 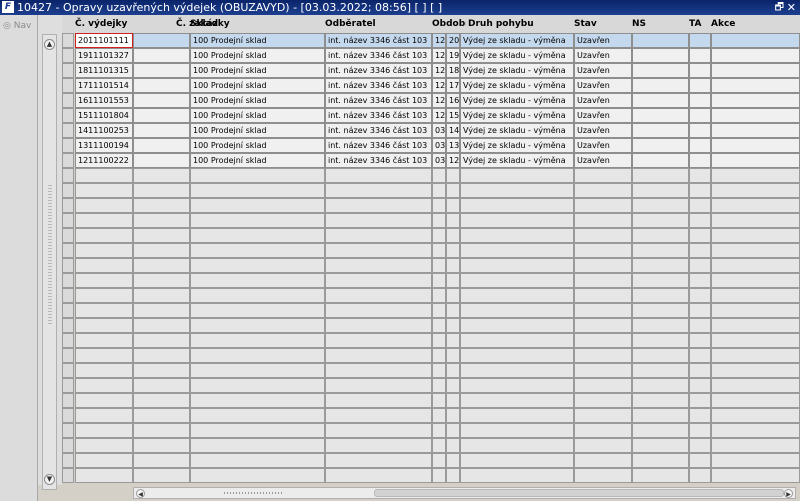 What do you see at coordinates (453, 55) in the screenshot?
I see `cell-obd2: 19` at bounding box center [453, 55].